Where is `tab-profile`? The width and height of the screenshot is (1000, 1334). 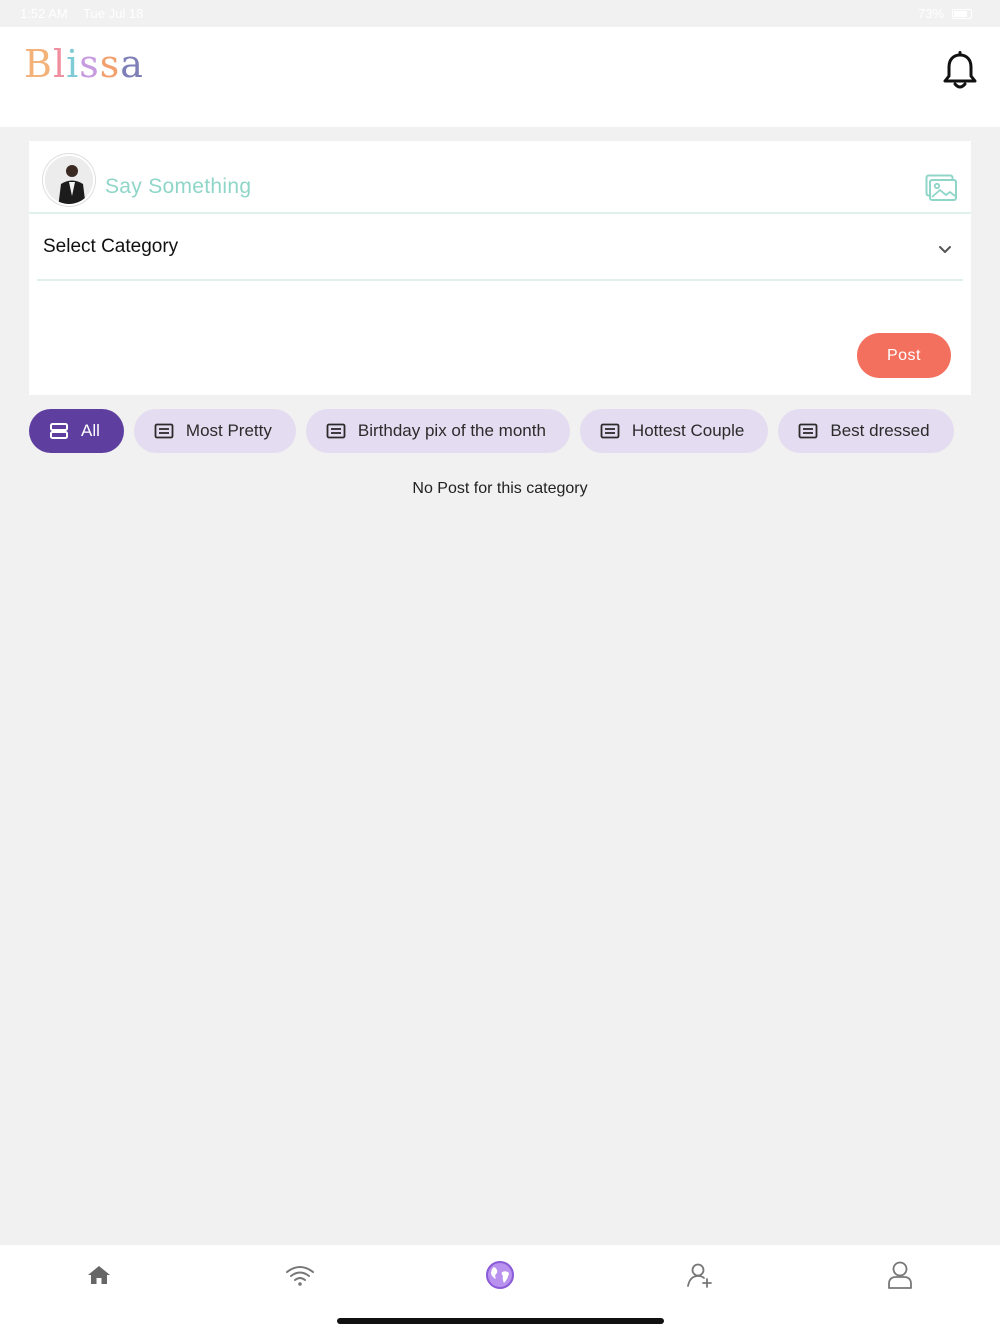
tab-profile is located at coordinates (900, 1277).